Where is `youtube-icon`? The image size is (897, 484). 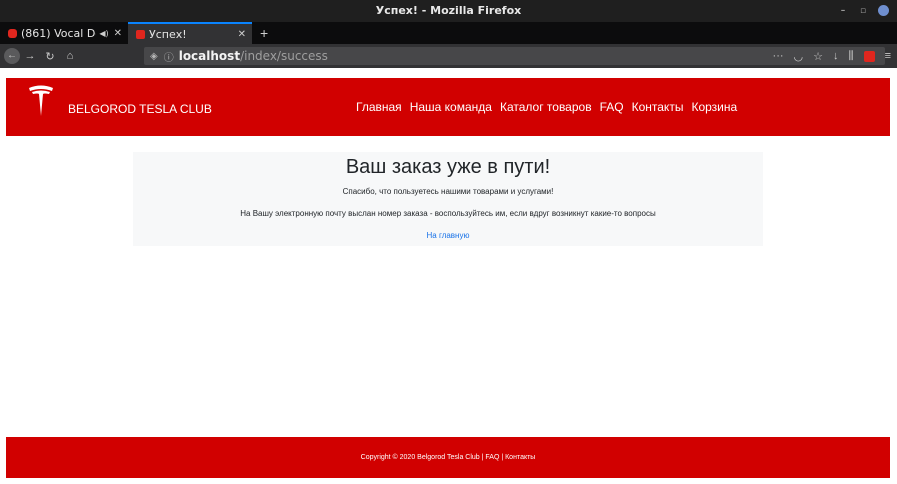 youtube-icon is located at coordinates (12, 33).